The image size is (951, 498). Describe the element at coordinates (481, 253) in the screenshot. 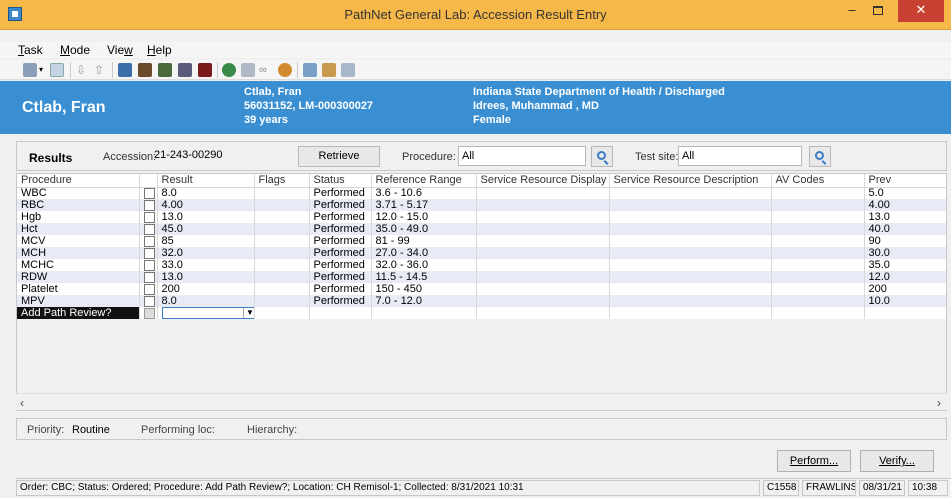

I see `table-row: MCH 32.0 Performed 27.0 - 34.0 30.0` at that location.